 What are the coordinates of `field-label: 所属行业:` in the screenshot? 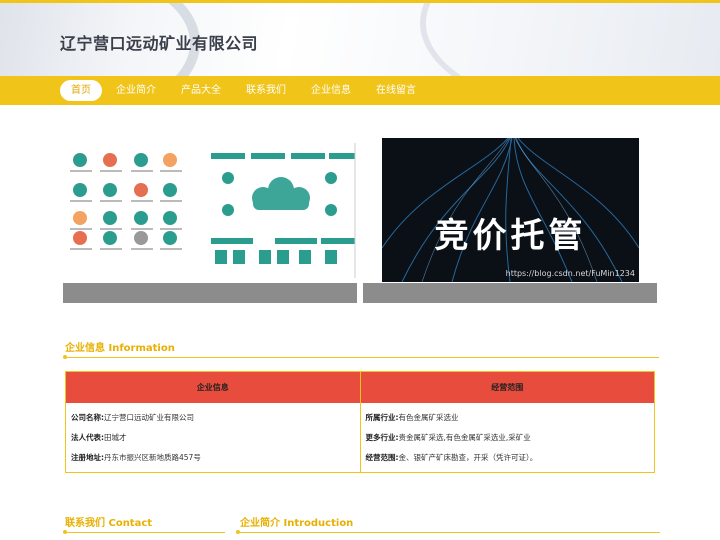 It's located at (382, 417).